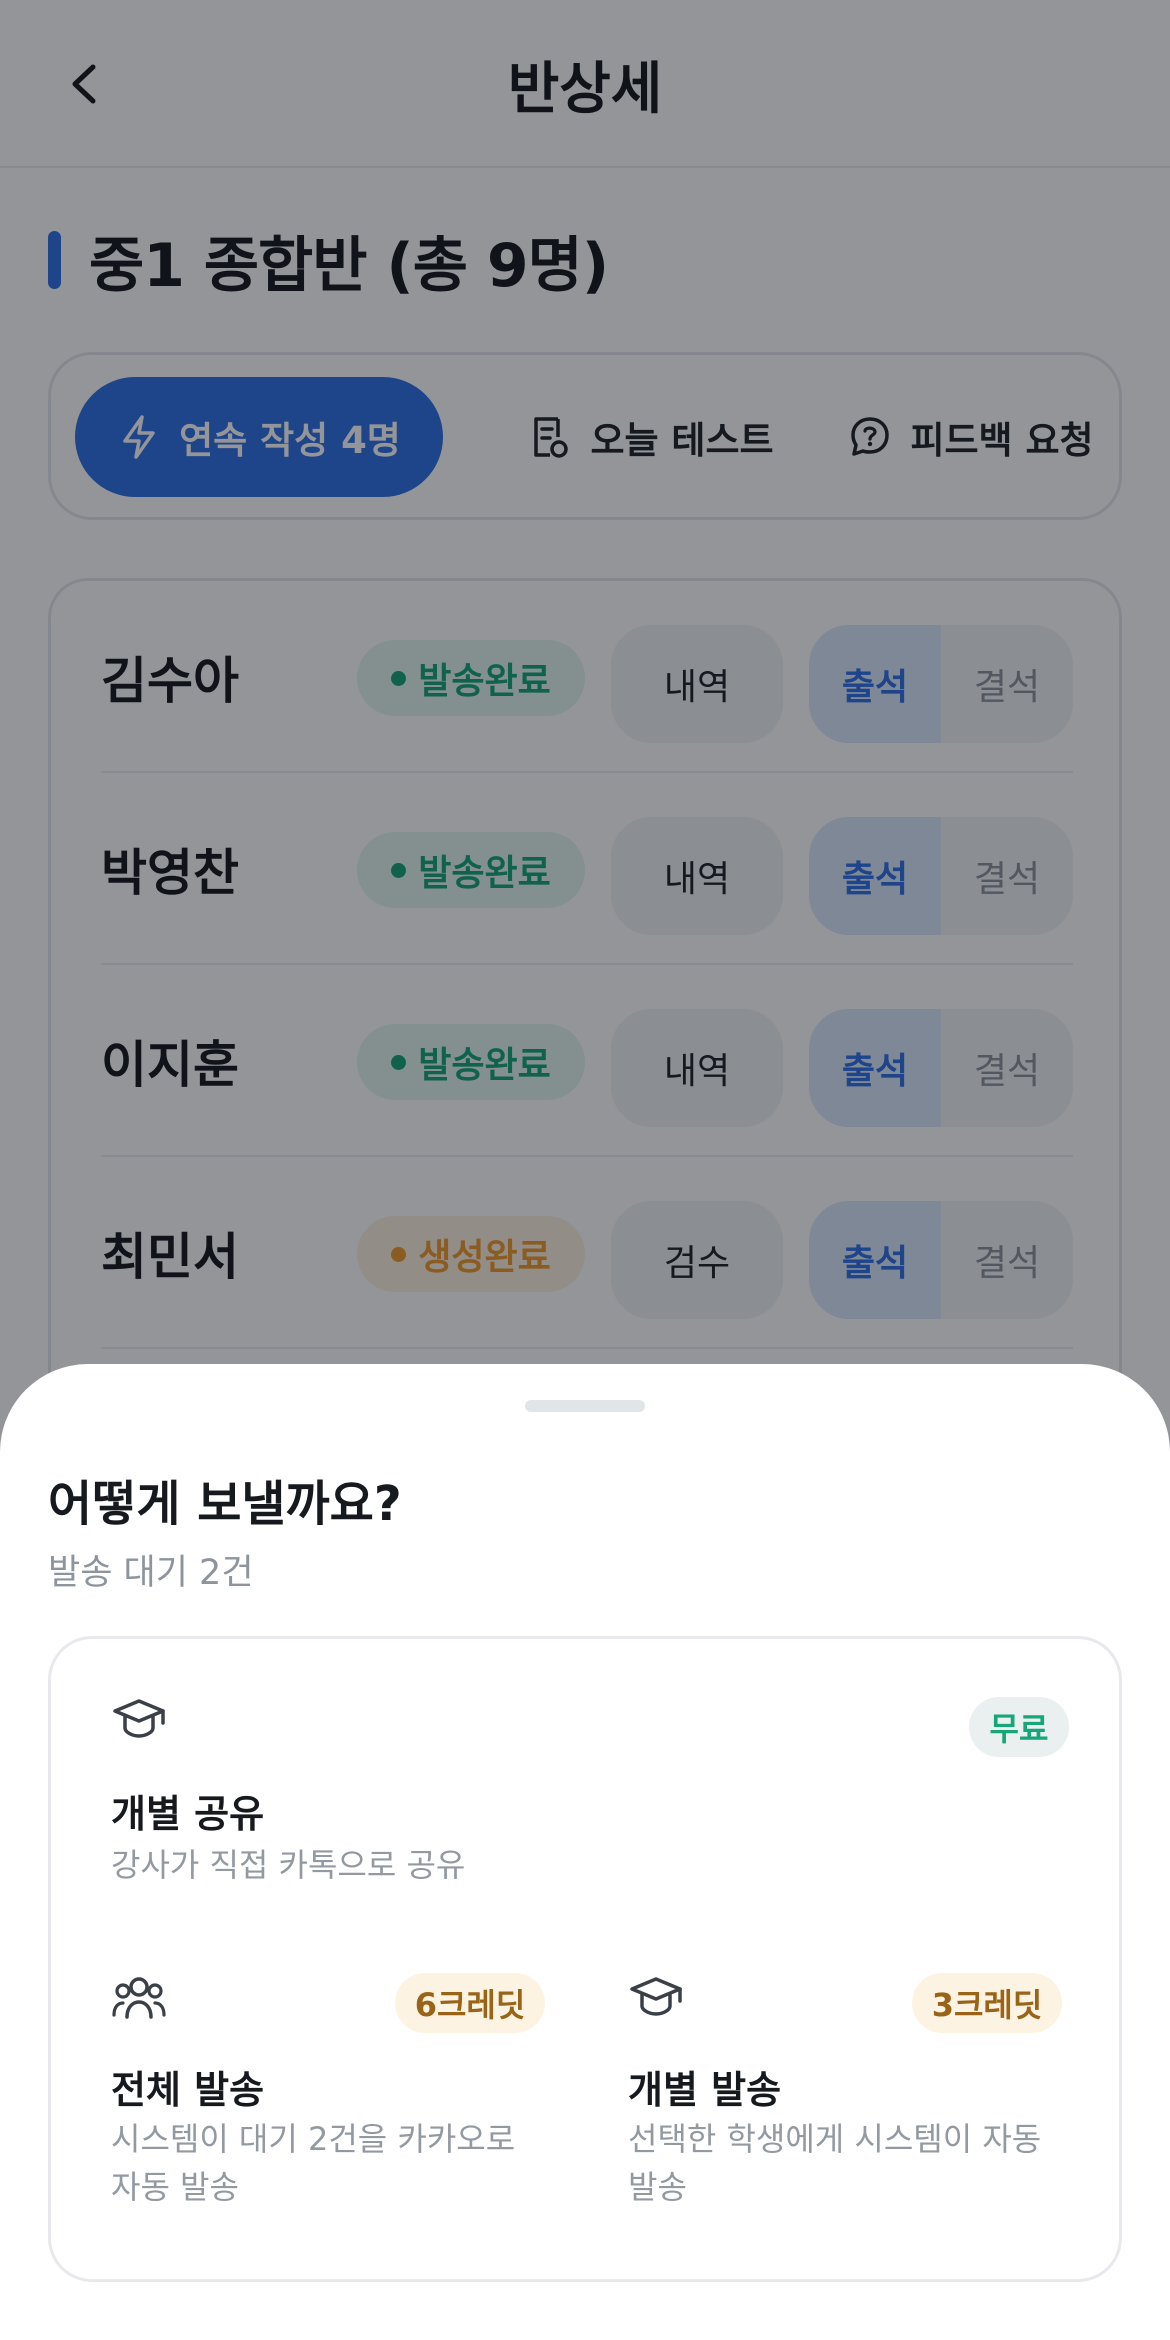 This screenshot has width=1170, height=2340. I want to click on credit-badge: 6크레딧, so click(470, 2003).